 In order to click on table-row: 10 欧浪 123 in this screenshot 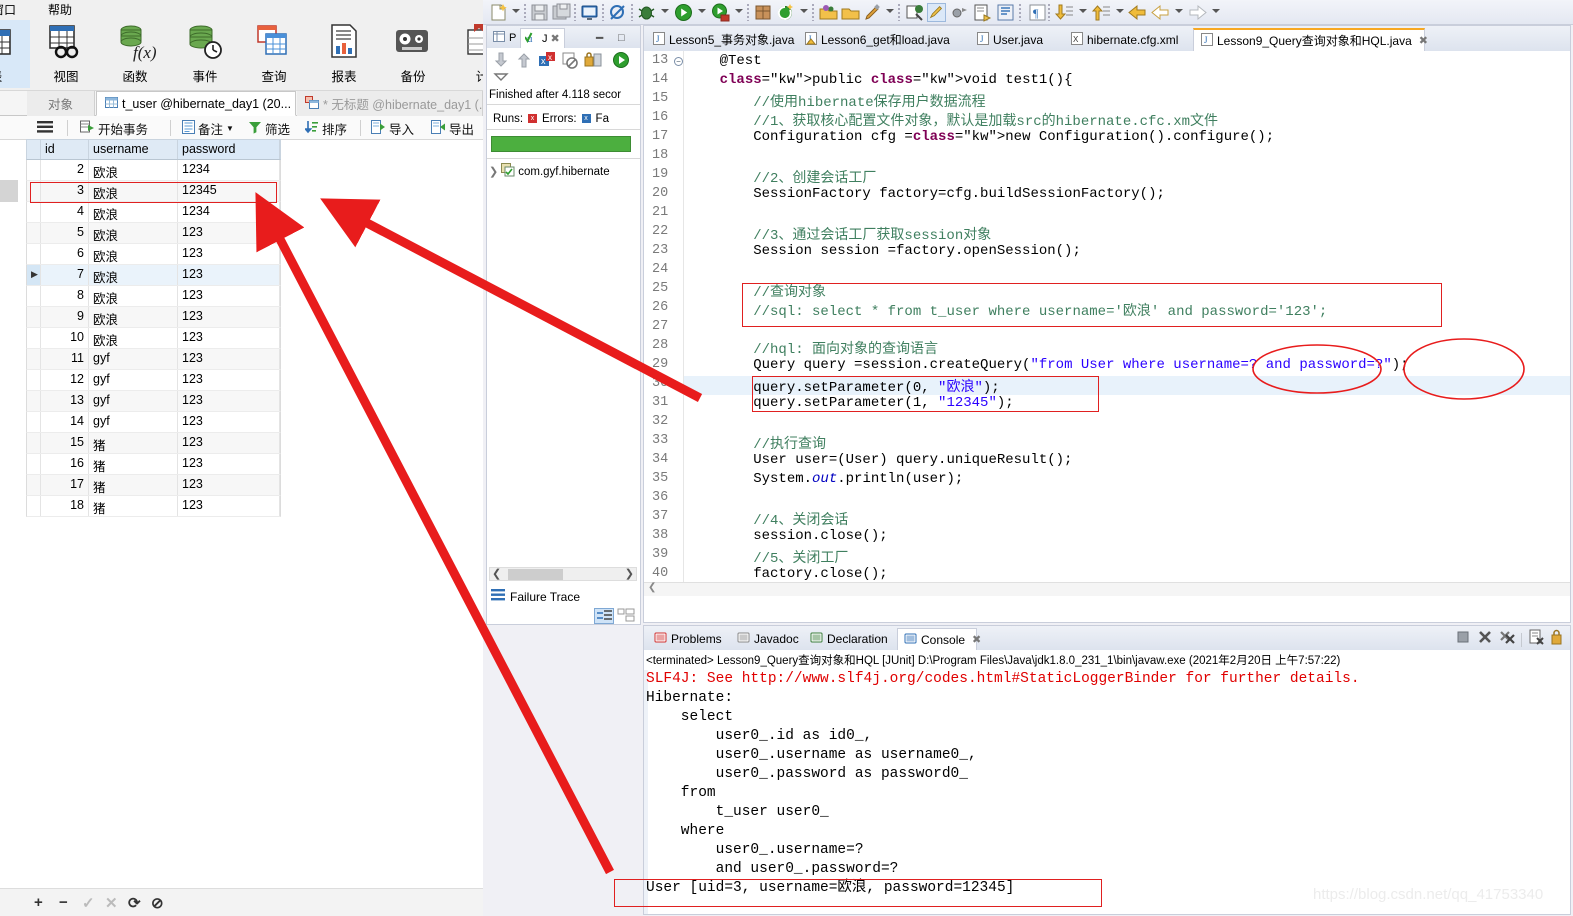, I will do `click(153, 338)`.